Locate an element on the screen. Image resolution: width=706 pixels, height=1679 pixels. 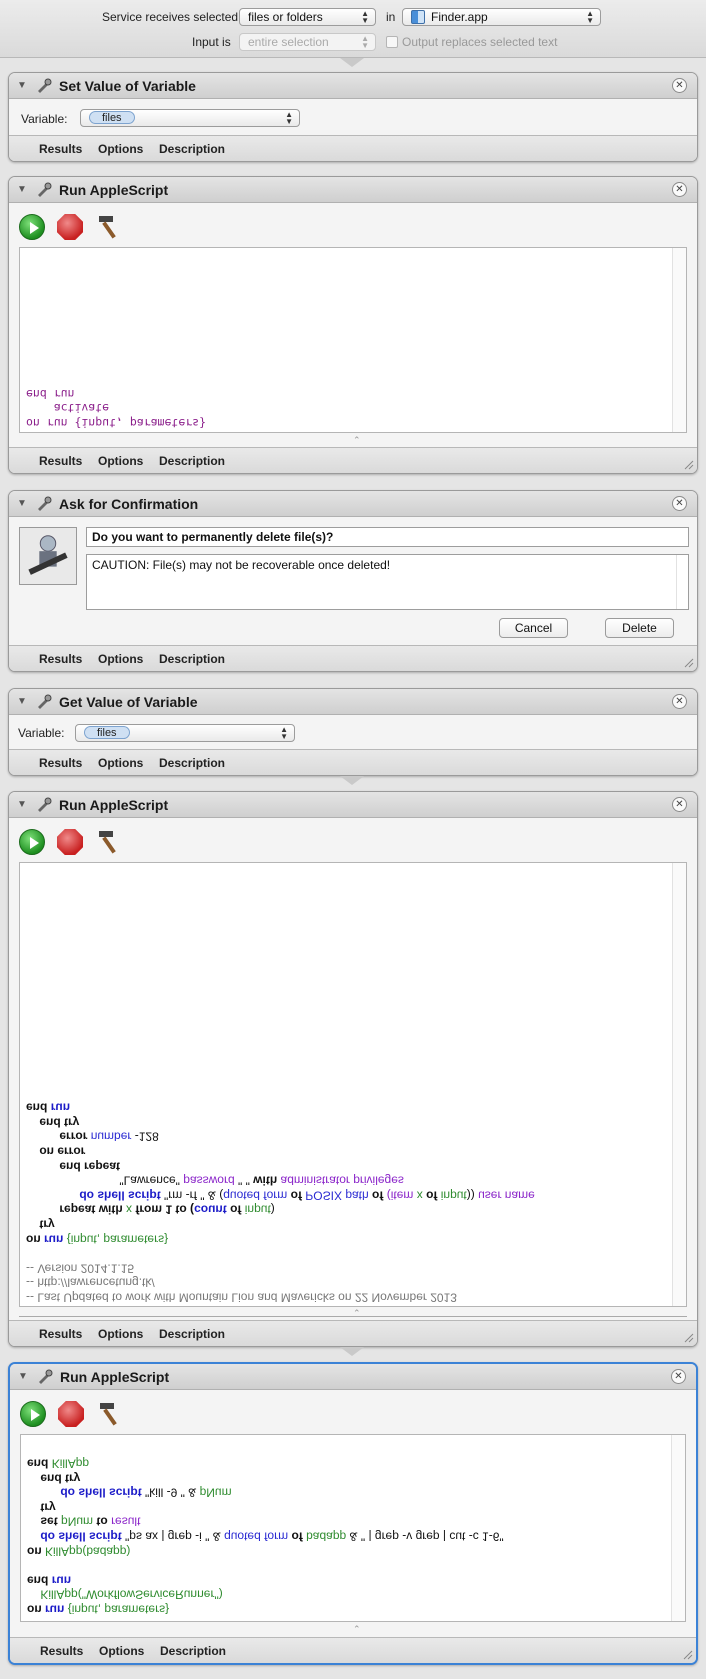
app-popup: Finder.app ▲ ▼ is located at coordinates (501, 17).